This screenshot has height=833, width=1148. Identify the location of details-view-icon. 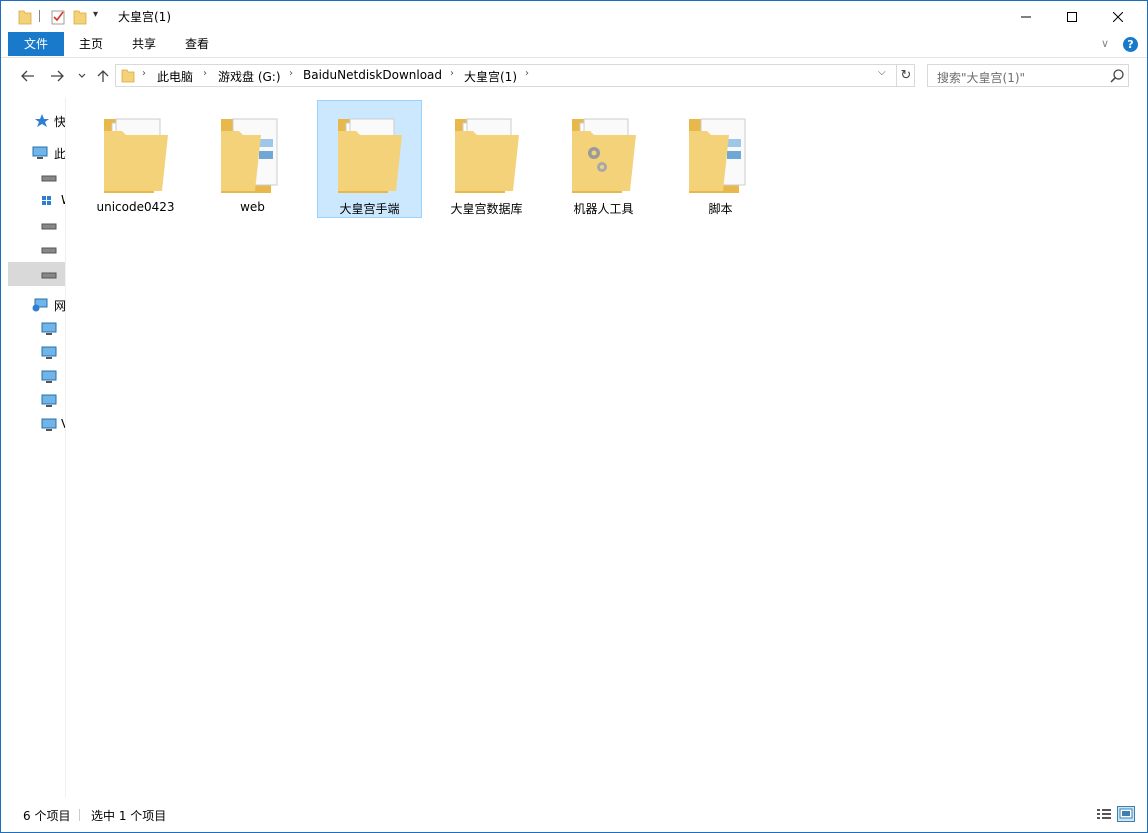
(1104, 814).